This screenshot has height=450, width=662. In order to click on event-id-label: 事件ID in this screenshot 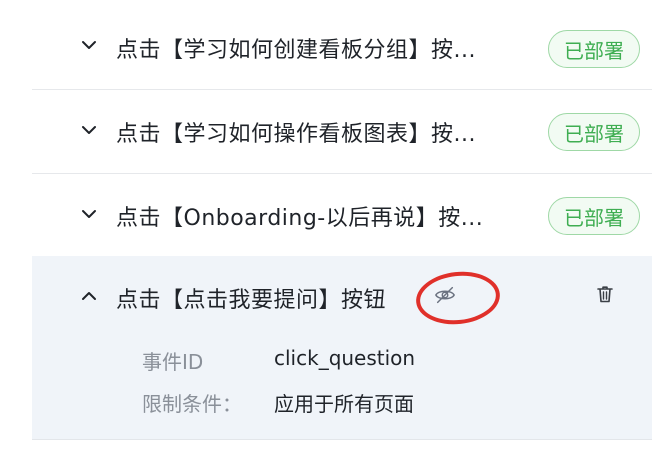, I will do `click(173, 362)`.